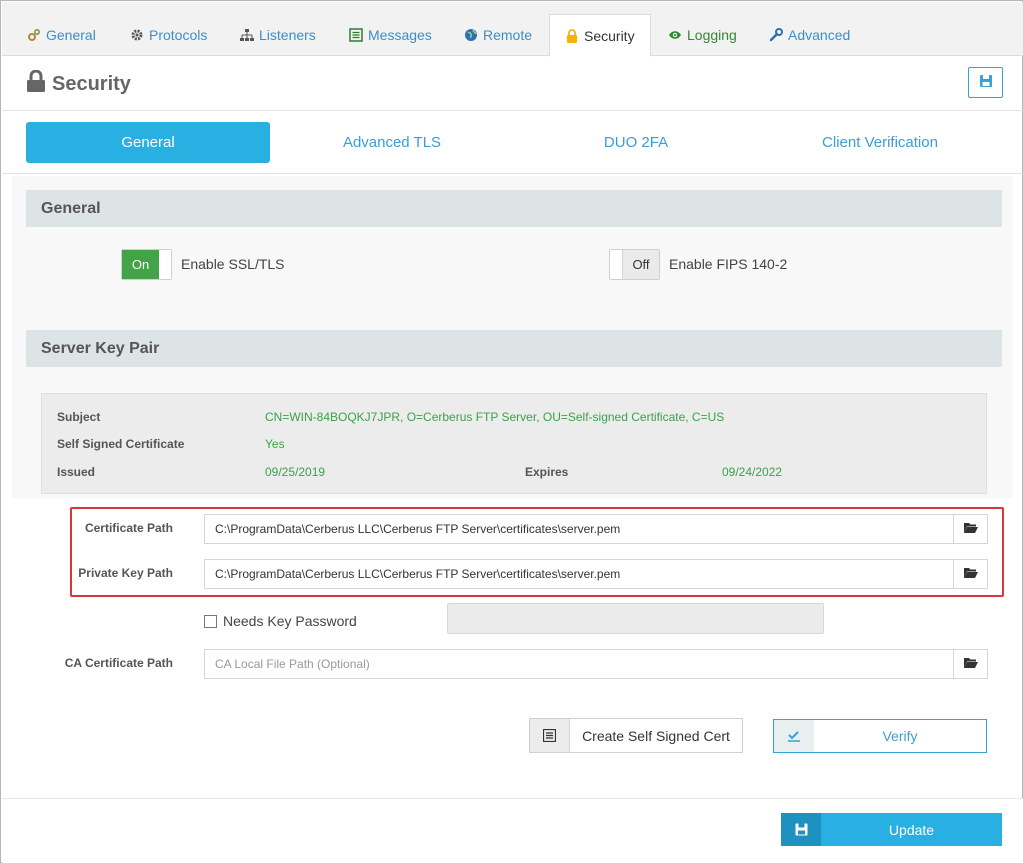 Image resolution: width=1023 pixels, height=863 pixels. I want to click on tab-protocols: Protocols, so click(168, 35).